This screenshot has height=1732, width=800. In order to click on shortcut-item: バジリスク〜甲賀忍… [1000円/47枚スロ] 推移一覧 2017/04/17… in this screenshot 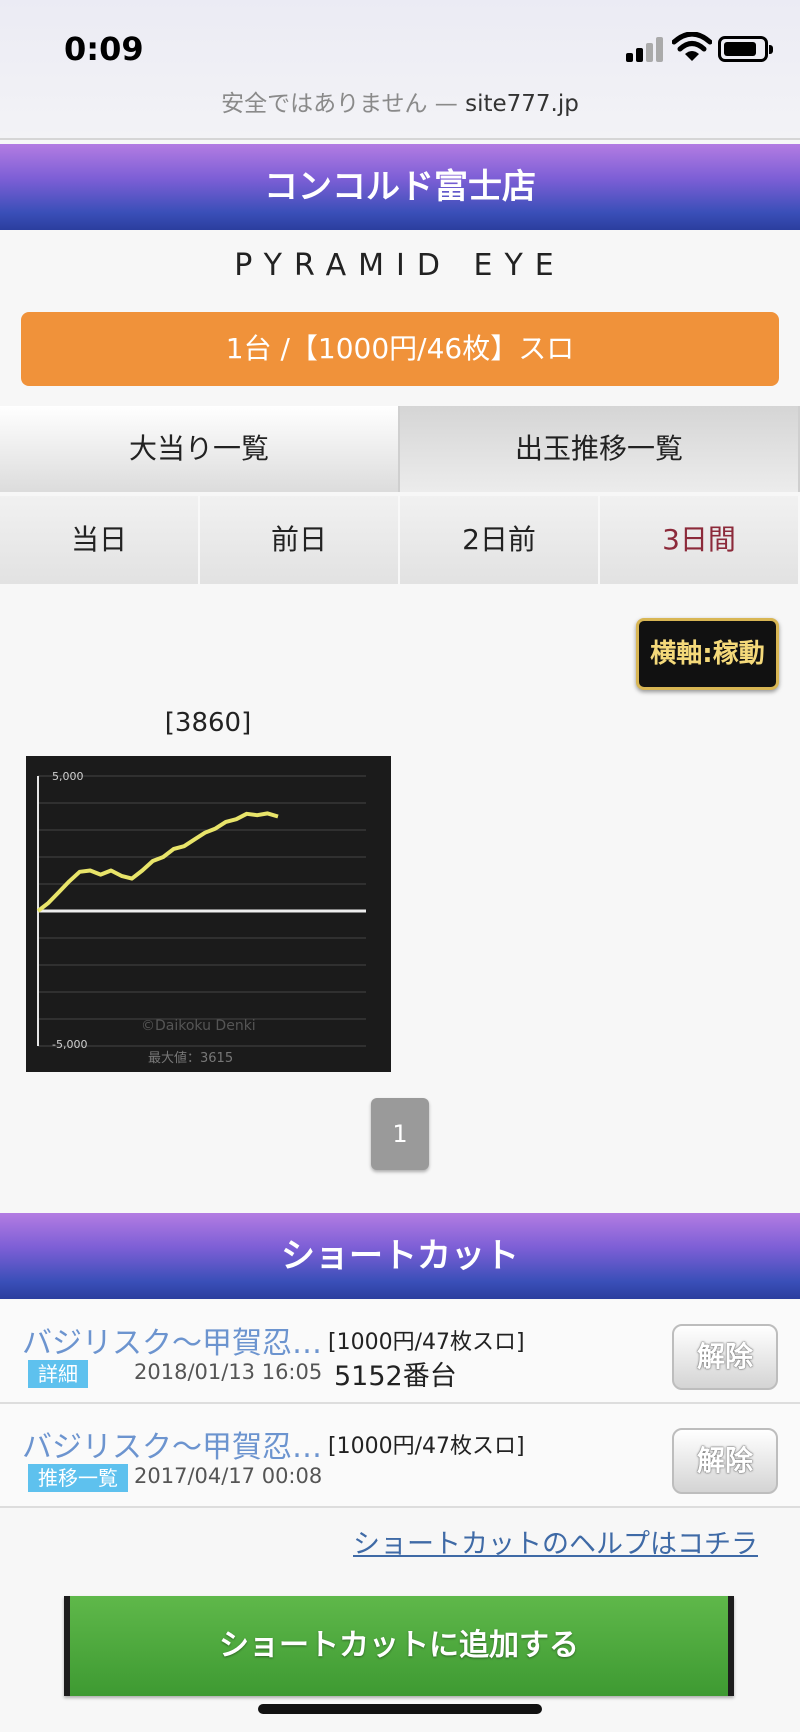, I will do `click(400, 1456)`.